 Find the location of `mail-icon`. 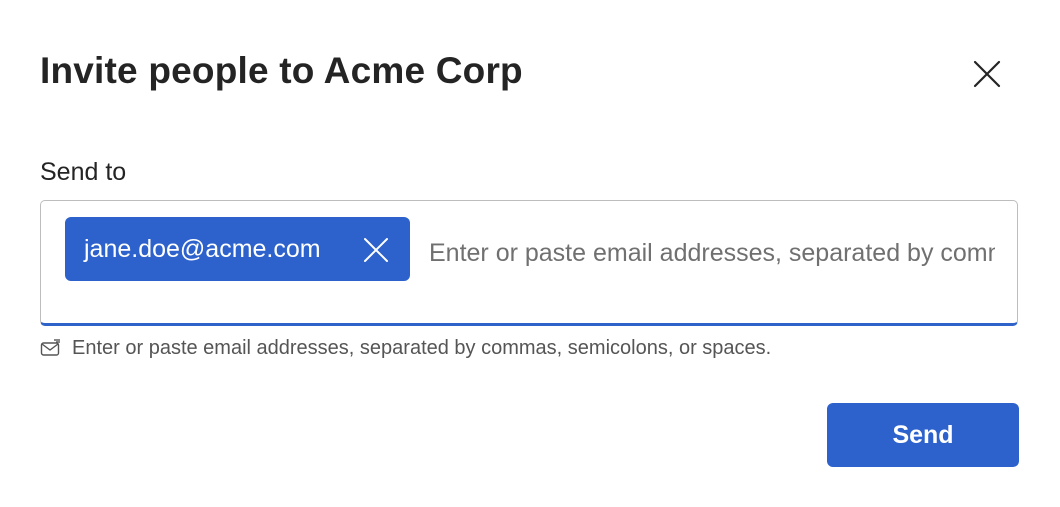

mail-icon is located at coordinates (51, 349).